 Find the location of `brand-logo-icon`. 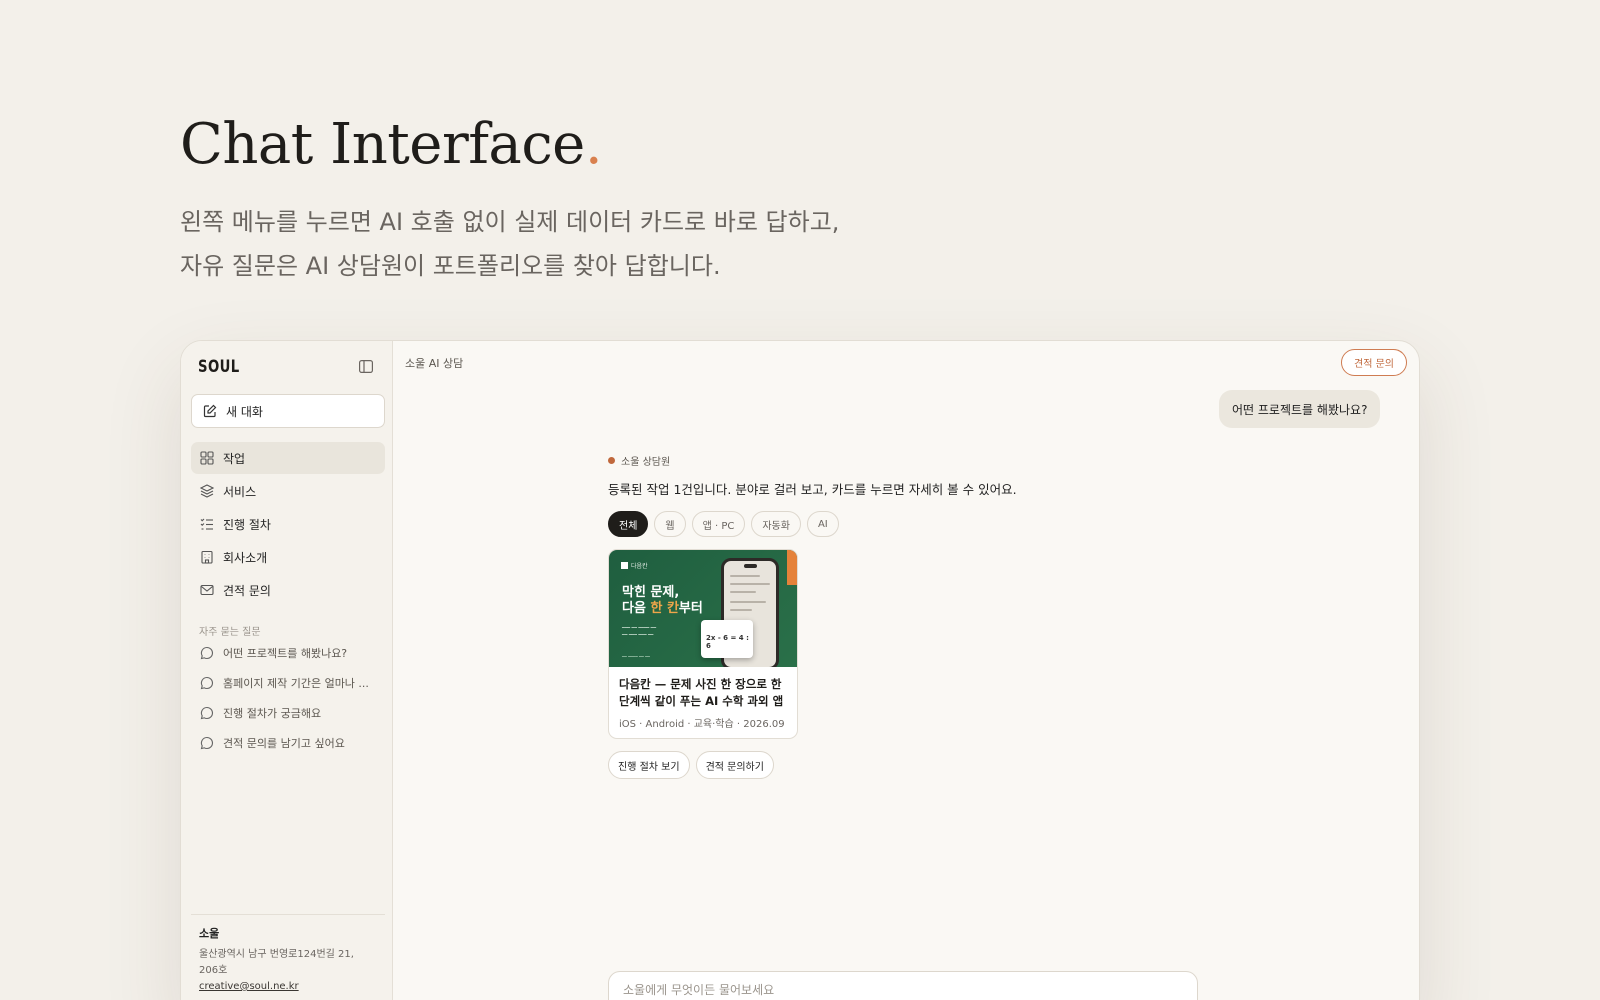

brand-logo-icon is located at coordinates (624, 565).